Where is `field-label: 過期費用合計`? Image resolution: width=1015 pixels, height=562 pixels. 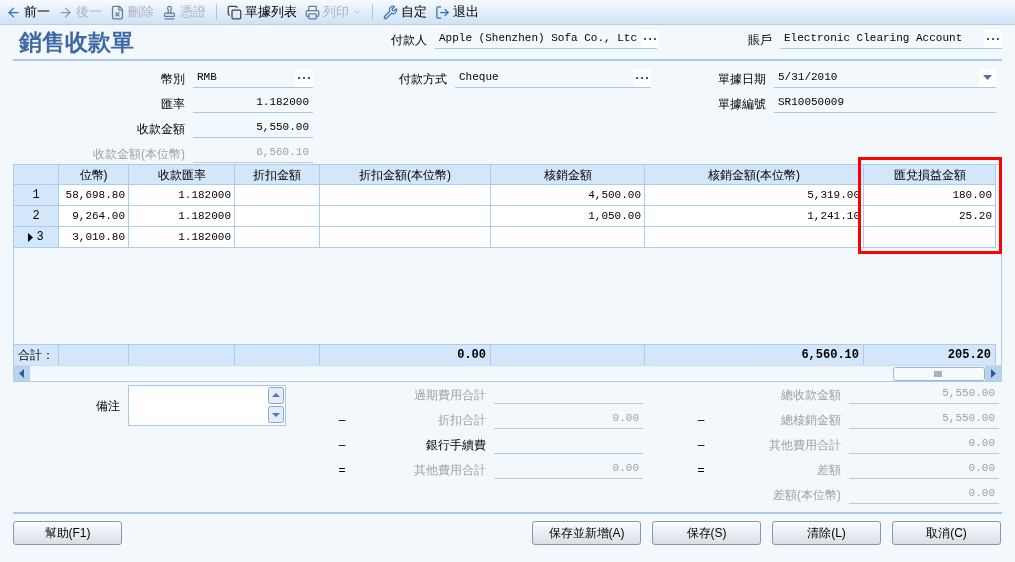
field-label: 過期費用合計 is located at coordinates (450, 395).